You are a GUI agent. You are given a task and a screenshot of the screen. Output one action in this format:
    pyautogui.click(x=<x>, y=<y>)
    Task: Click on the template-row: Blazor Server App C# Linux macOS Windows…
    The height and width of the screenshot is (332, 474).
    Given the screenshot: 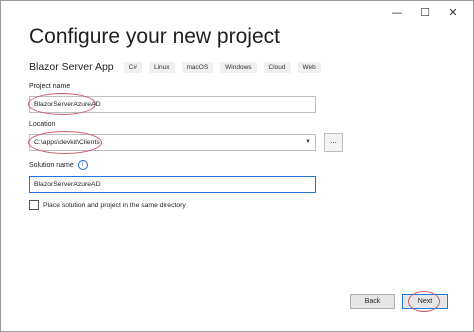 What is the action you would take?
    pyautogui.click(x=178, y=67)
    